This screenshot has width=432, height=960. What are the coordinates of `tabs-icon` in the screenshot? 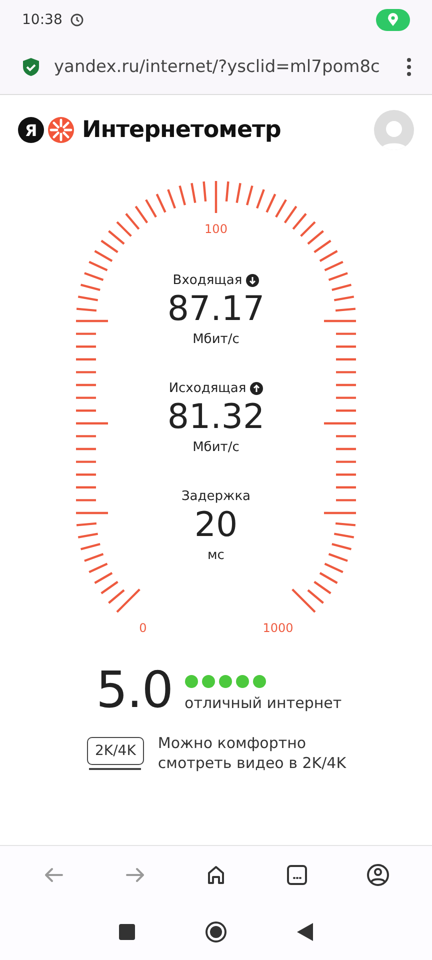 It's located at (296, 875).